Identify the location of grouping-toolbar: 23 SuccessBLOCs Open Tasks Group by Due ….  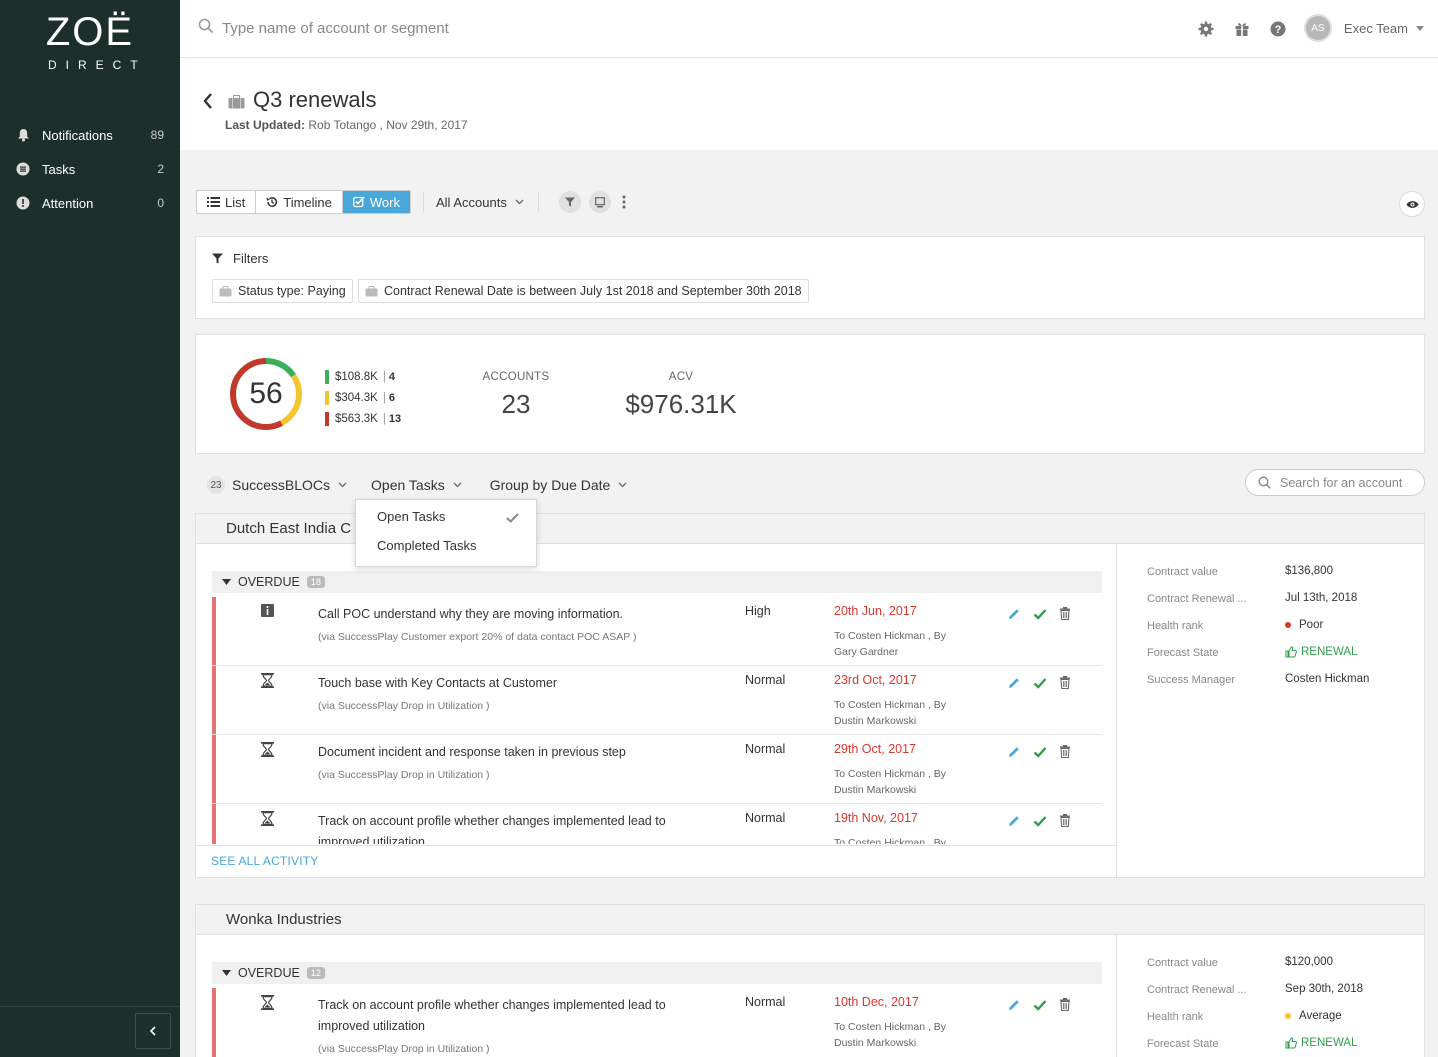
(417, 485).